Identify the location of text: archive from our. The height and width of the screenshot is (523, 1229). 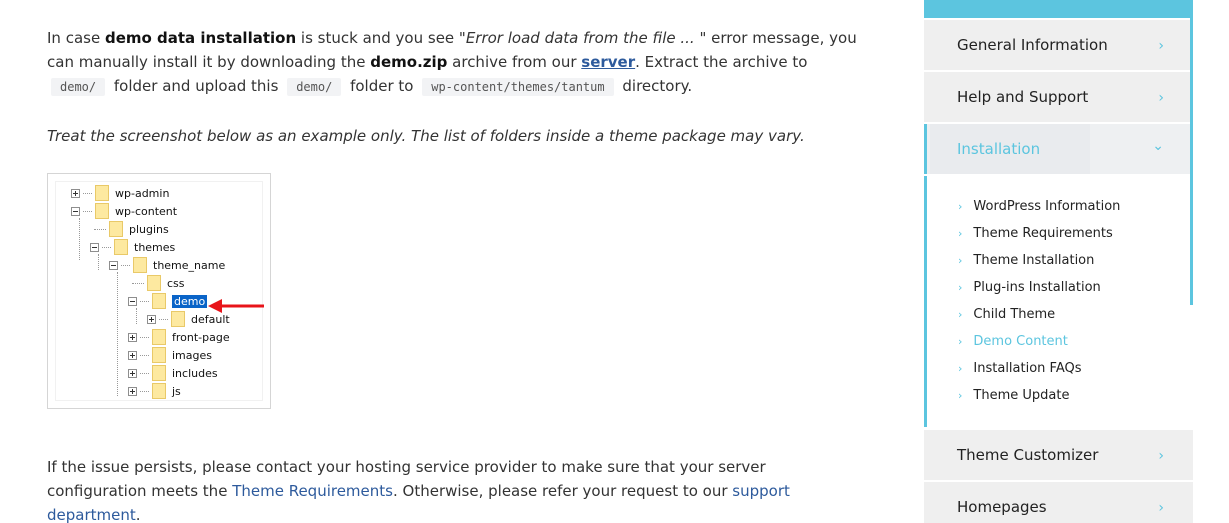
(514, 62).